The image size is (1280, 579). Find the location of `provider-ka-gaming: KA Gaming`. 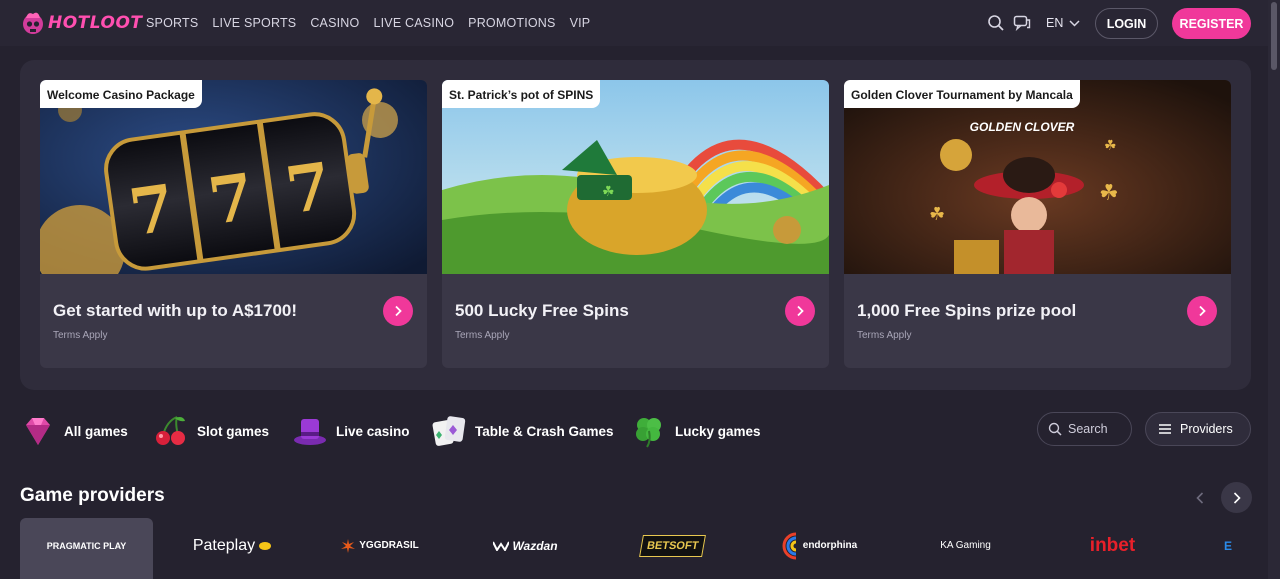

provider-ka-gaming: KA Gaming is located at coordinates (965, 548).